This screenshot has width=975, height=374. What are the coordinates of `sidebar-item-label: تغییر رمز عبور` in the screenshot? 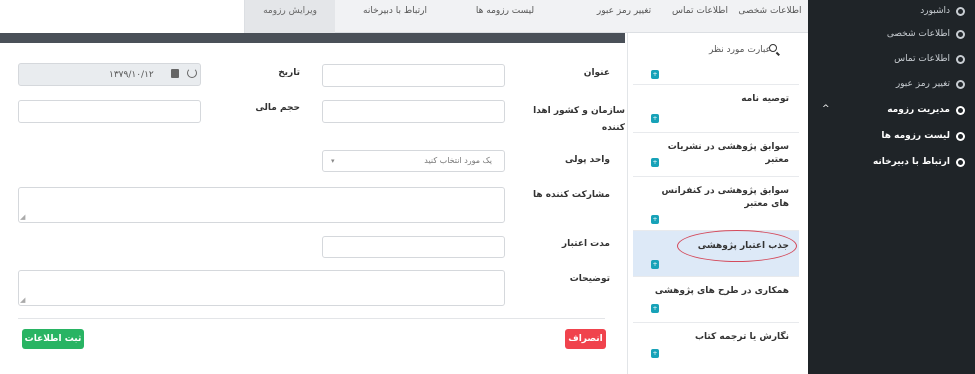 It's located at (922, 84).